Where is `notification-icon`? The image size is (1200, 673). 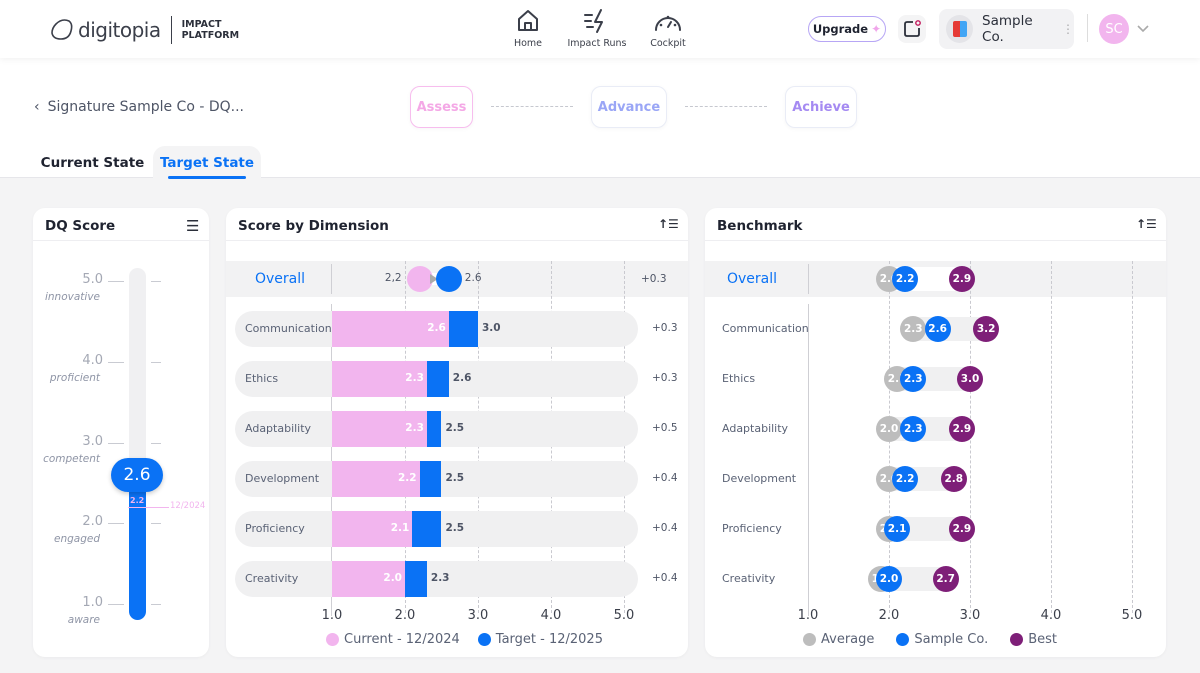 notification-icon is located at coordinates (912, 28).